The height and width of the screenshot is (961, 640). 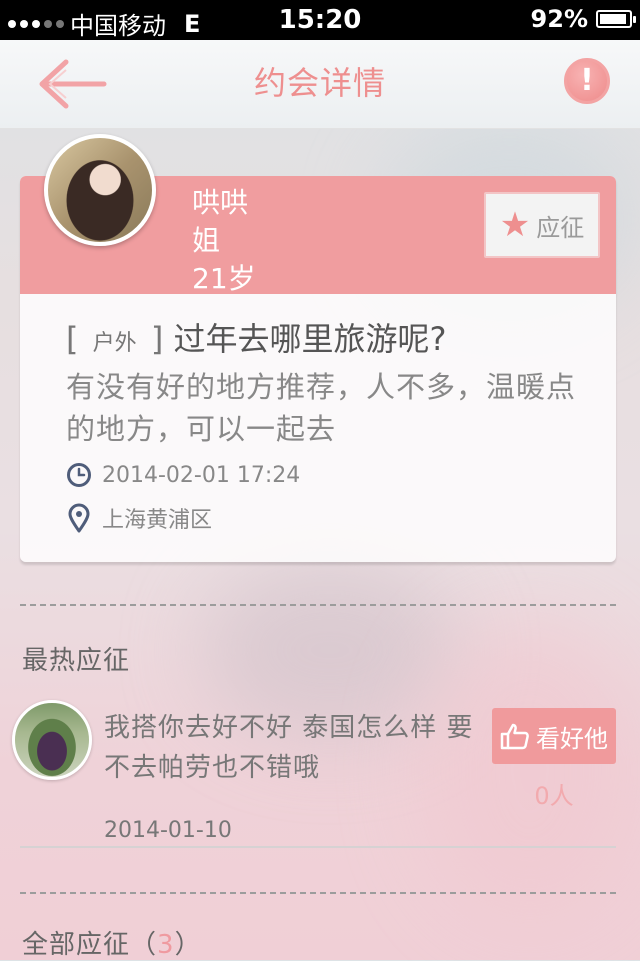 What do you see at coordinates (168, 830) in the screenshot?
I see `reply-date: 2014-01-10` at bounding box center [168, 830].